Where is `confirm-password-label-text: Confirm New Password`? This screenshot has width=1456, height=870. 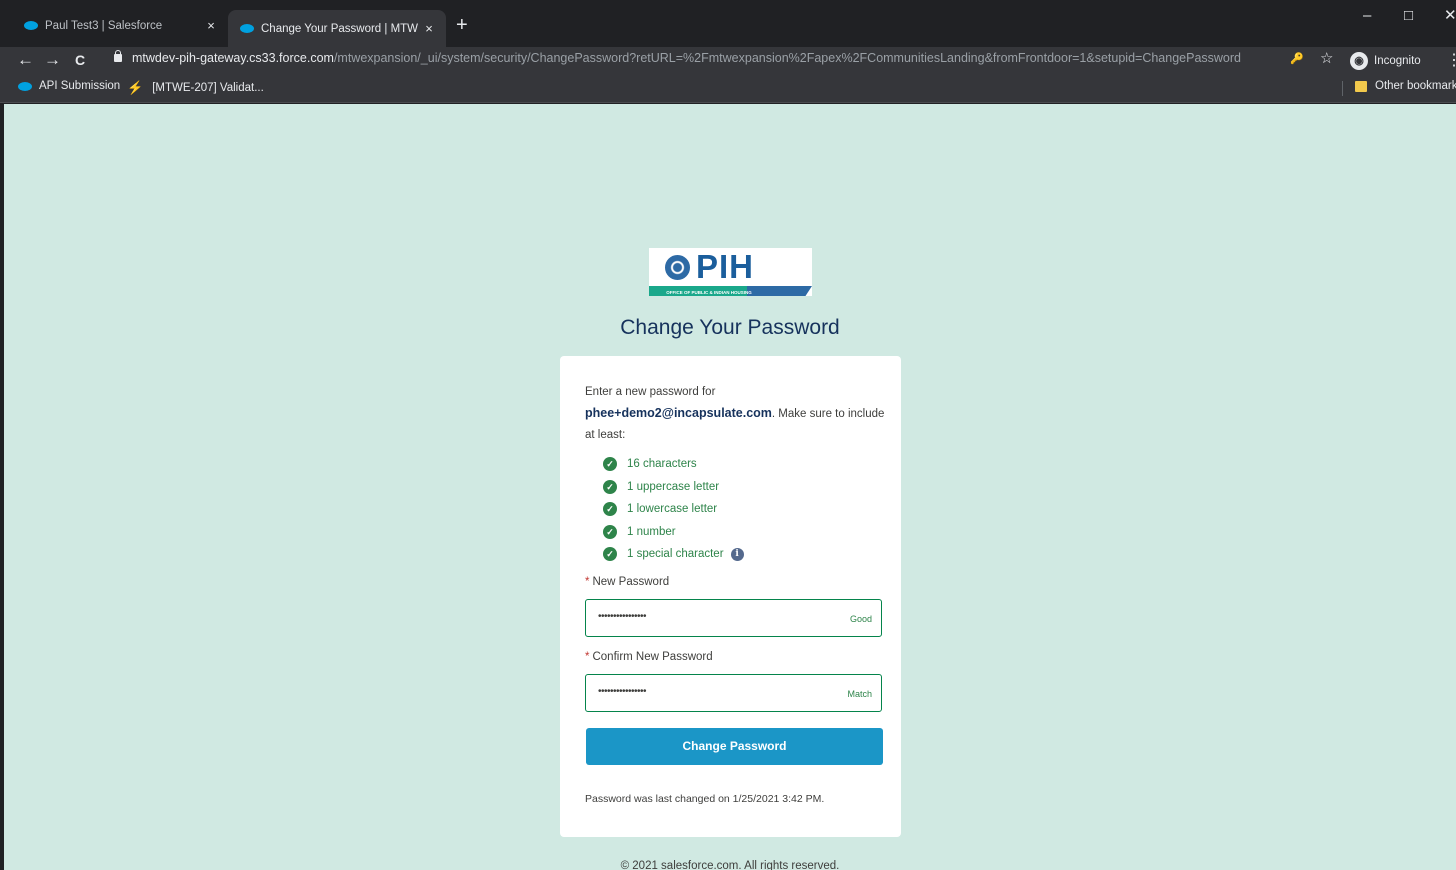 confirm-password-label-text: Confirm New Password is located at coordinates (652, 657).